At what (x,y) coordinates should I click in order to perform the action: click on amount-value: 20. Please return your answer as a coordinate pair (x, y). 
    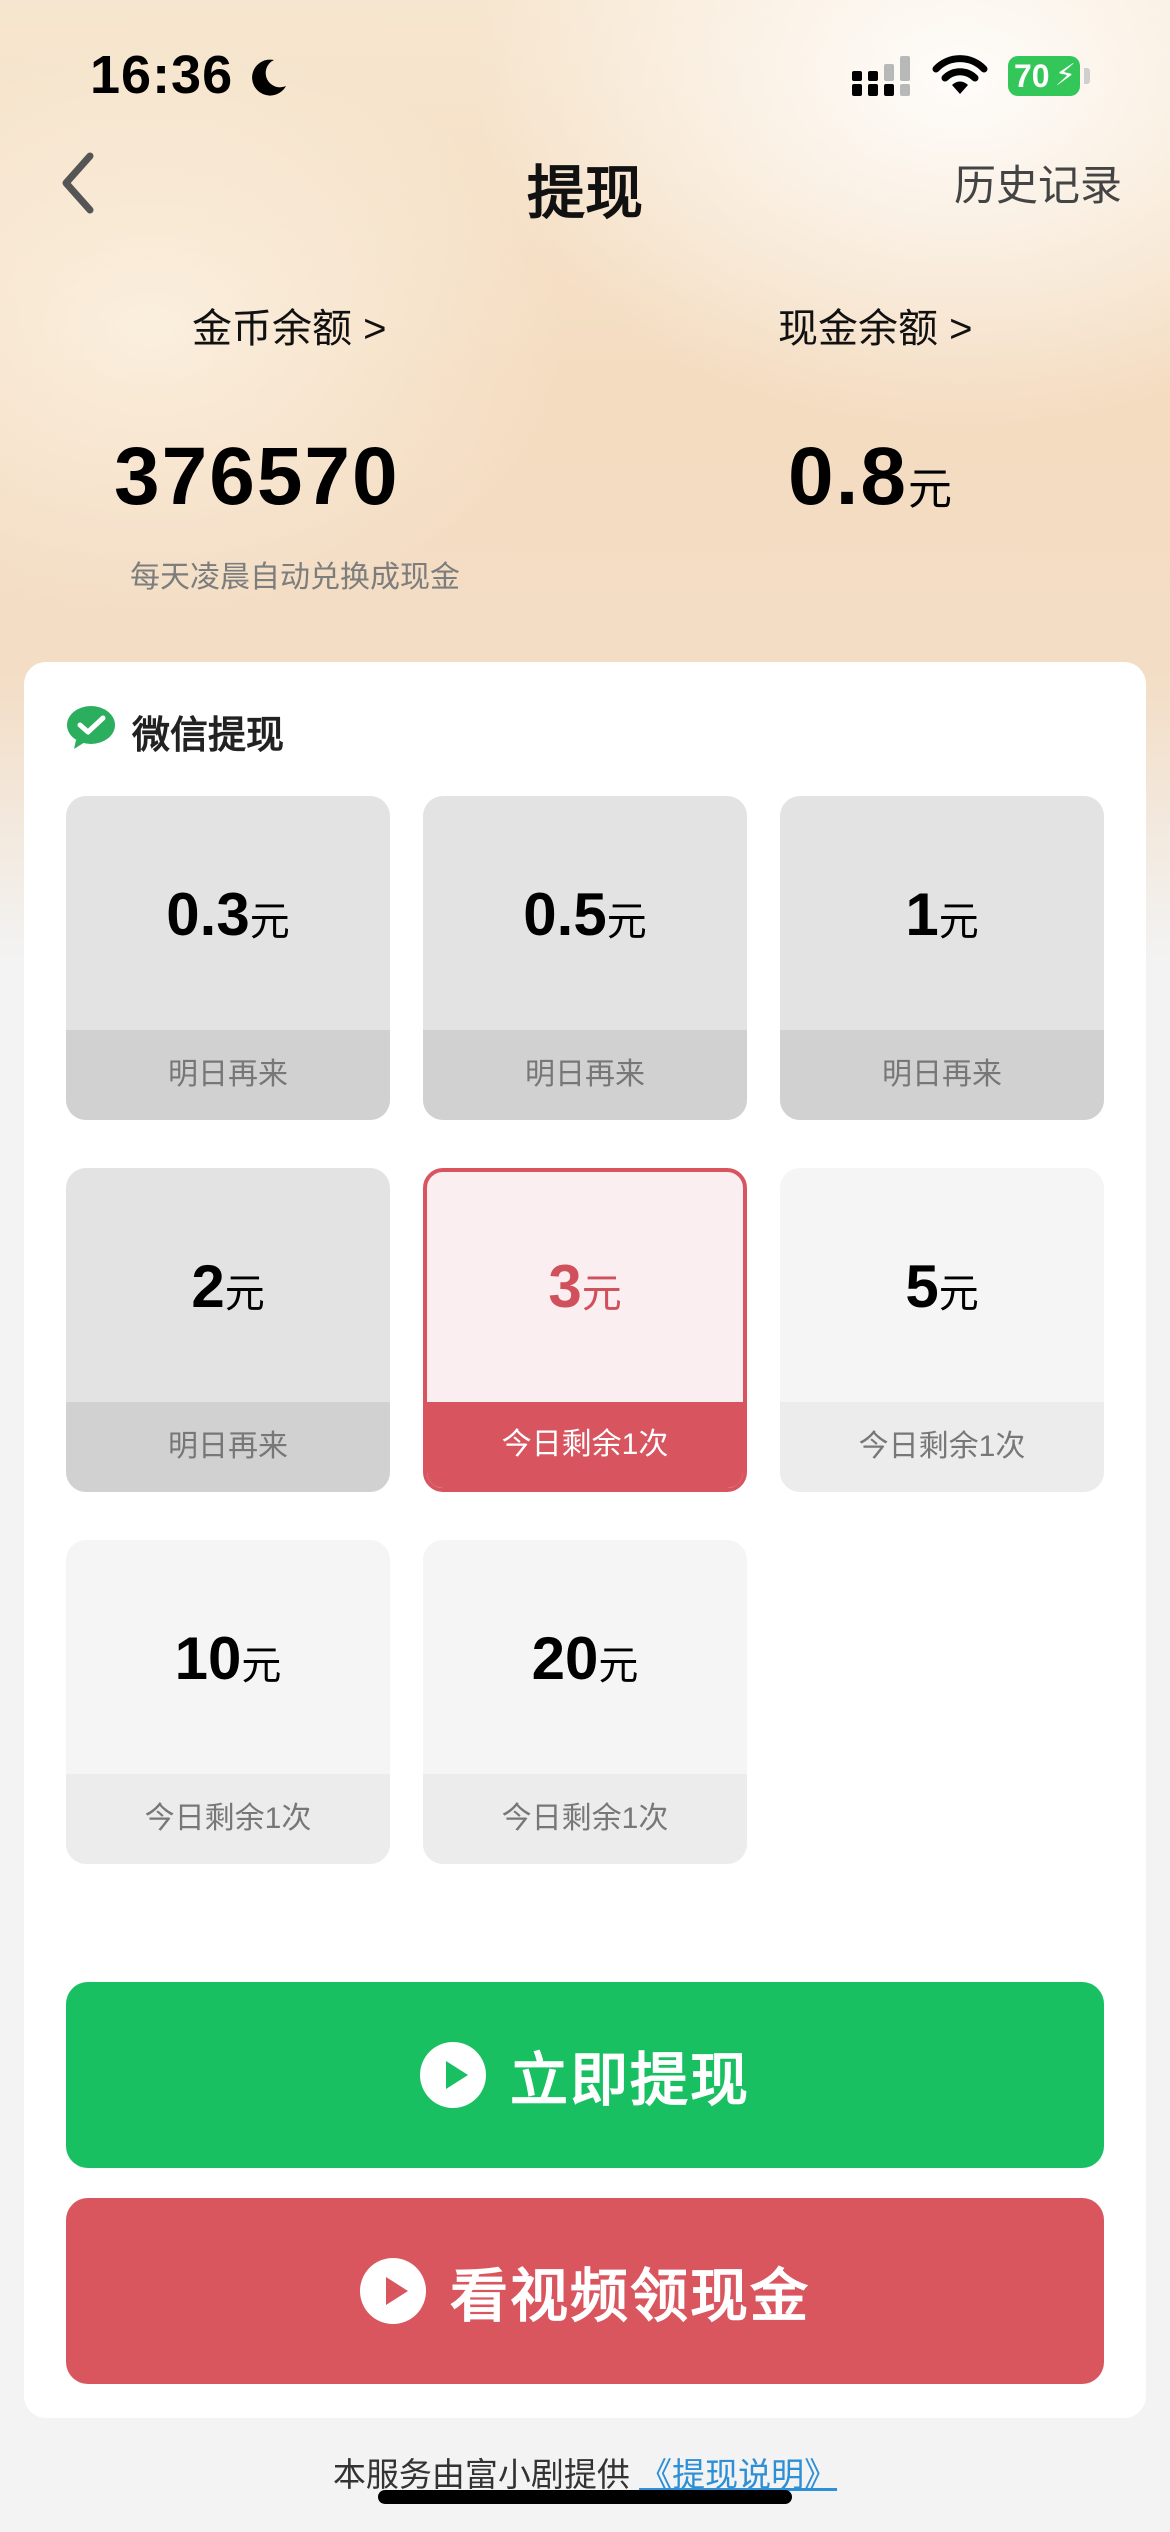
    Looking at the image, I should click on (565, 1658).